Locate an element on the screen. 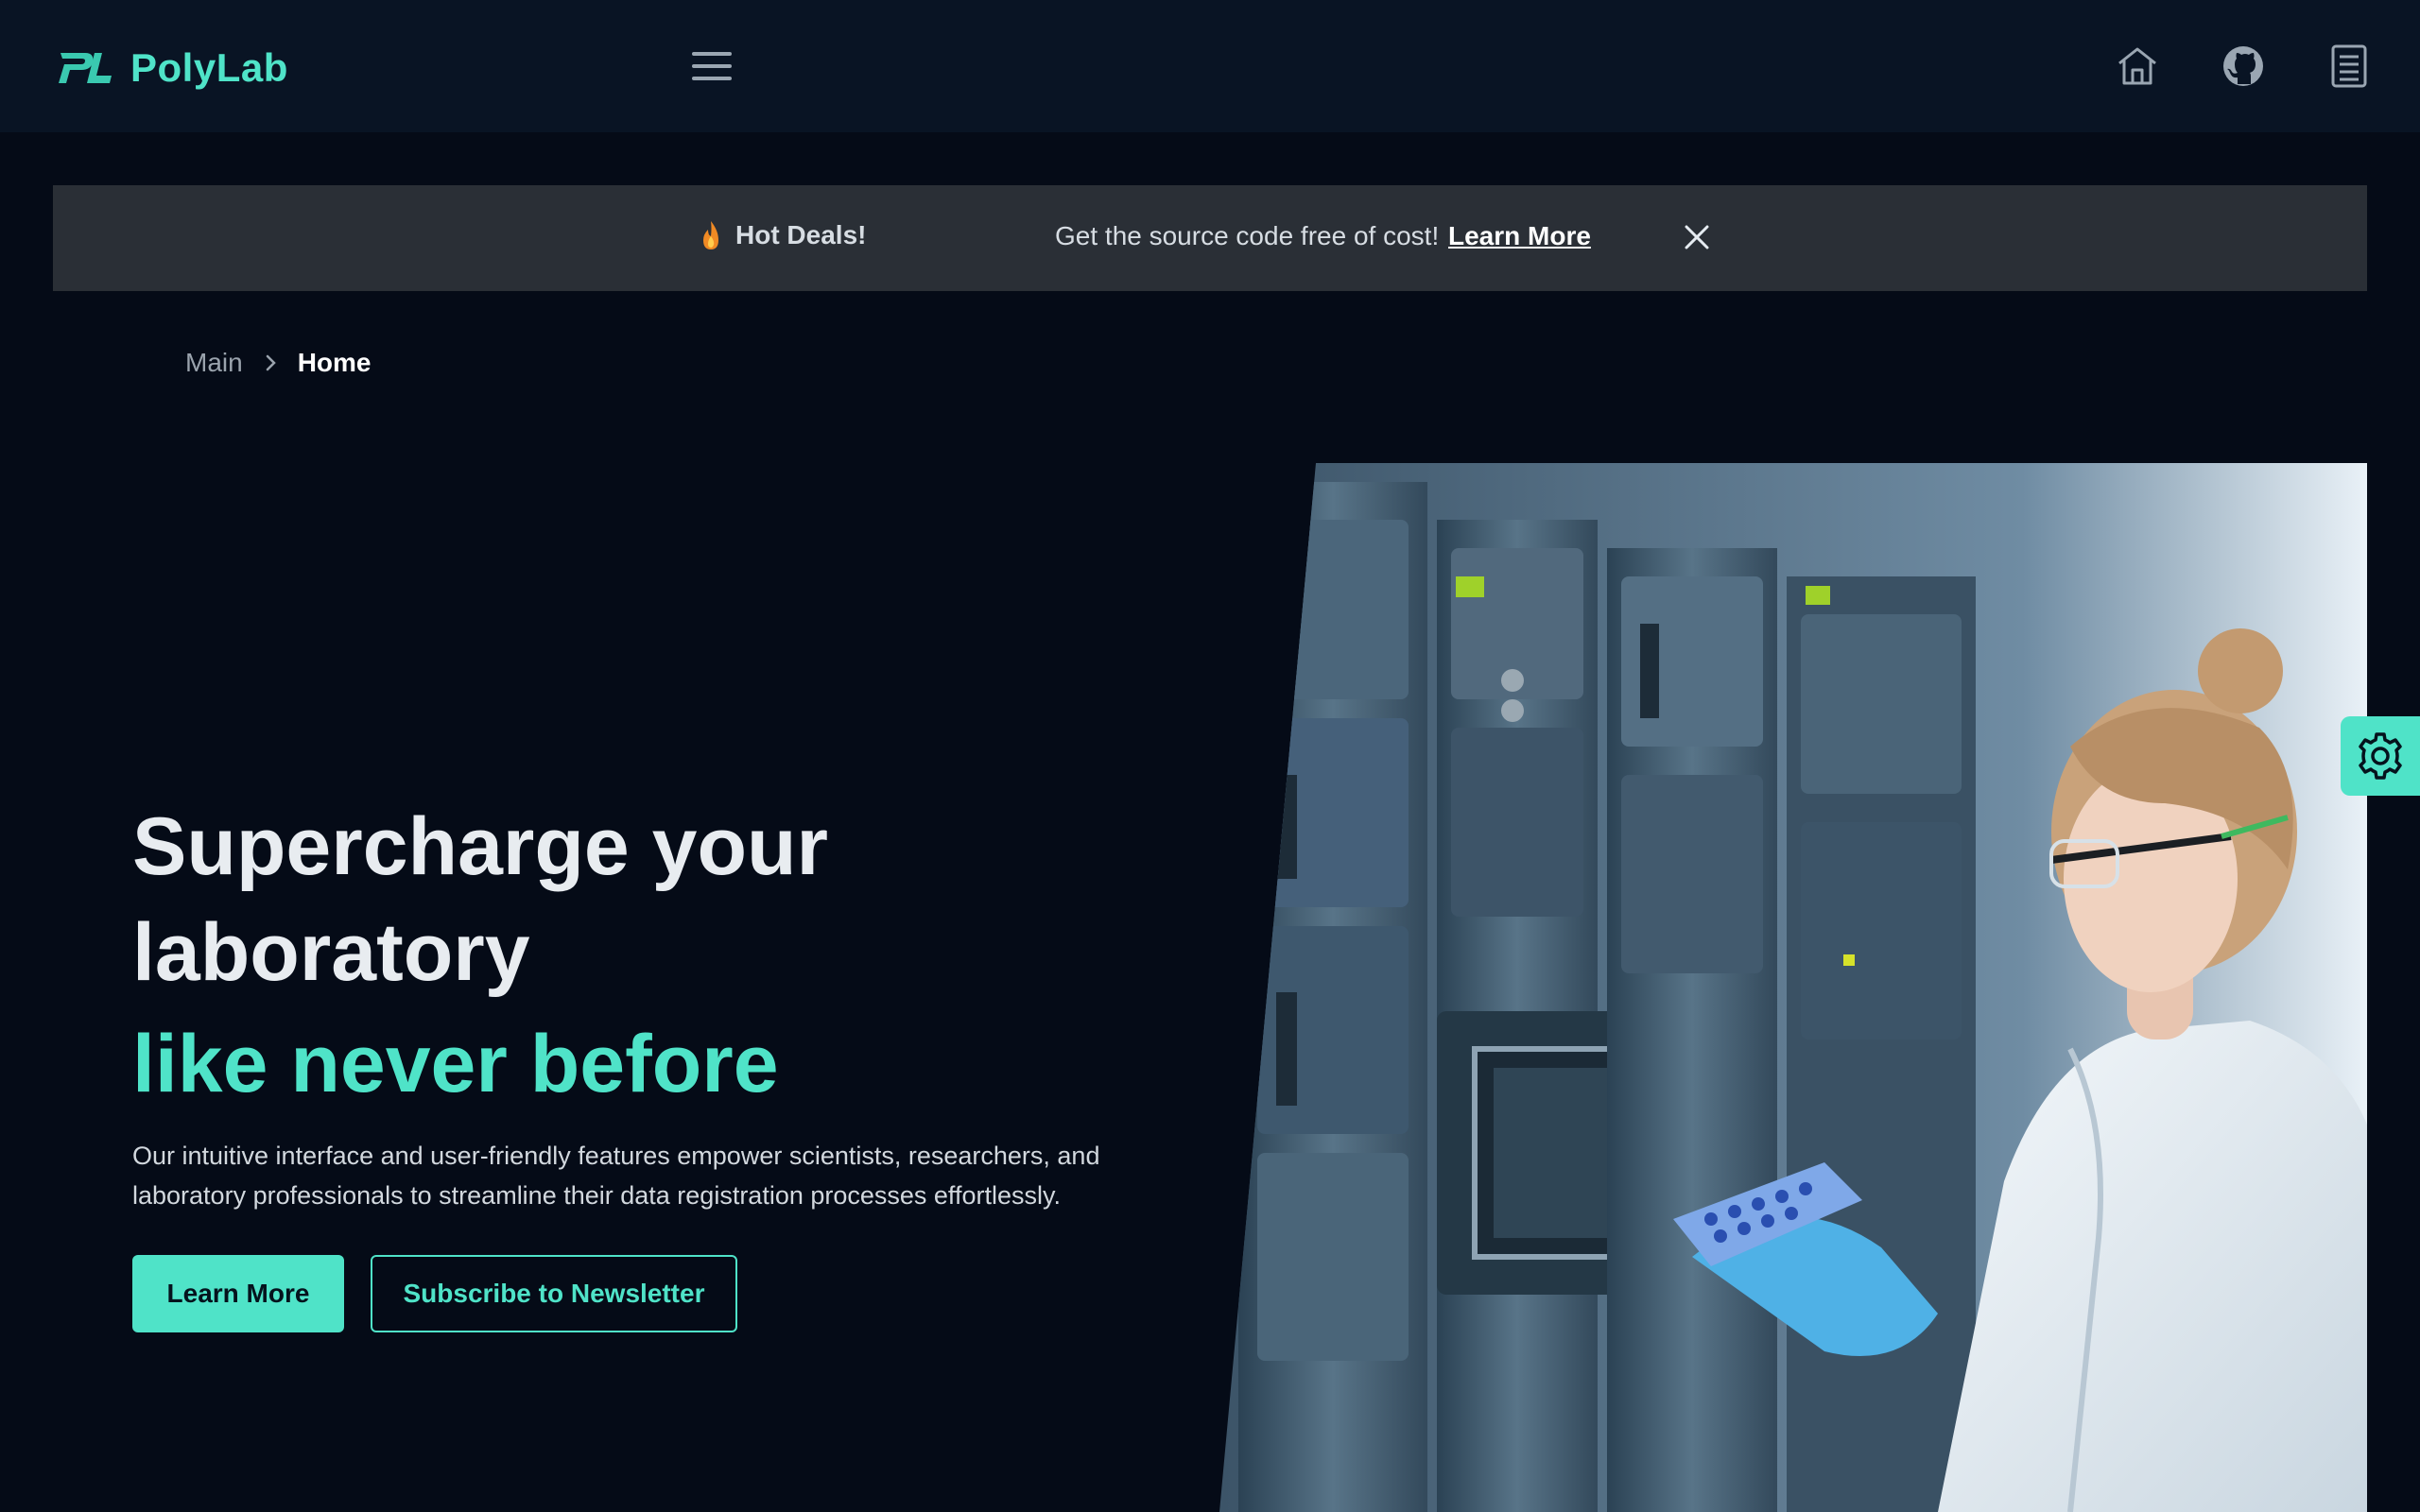  docs-icon is located at coordinates (2349, 66).